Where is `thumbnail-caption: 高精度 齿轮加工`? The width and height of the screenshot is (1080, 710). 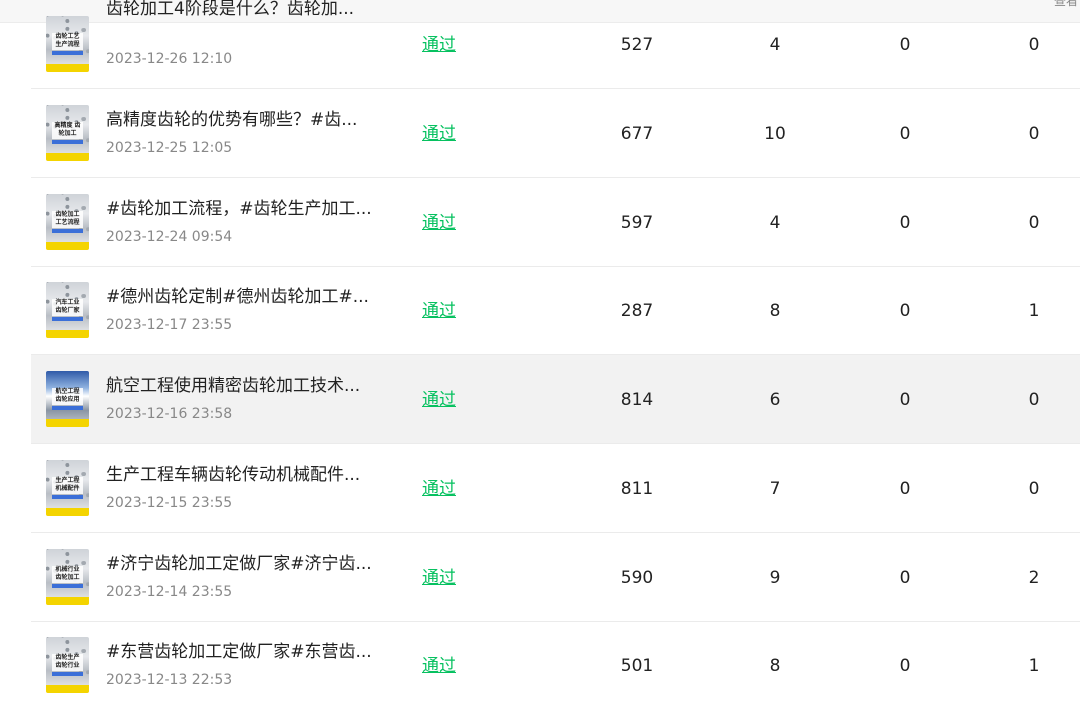
thumbnail-caption: 高精度 齿轮加工 is located at coordinates (67, 130).